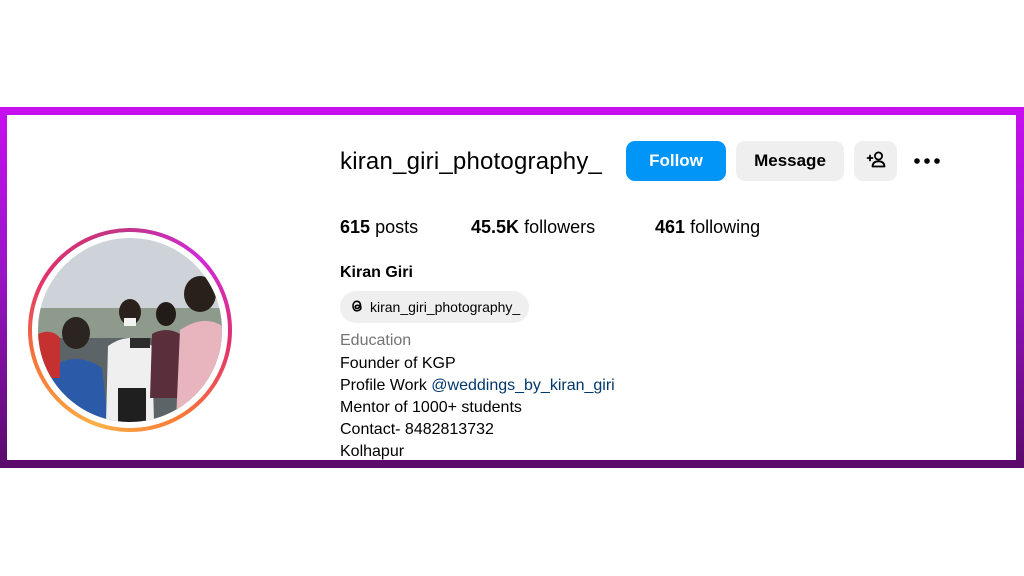 Image resolution: width=1024 pixels, height=576 pixels. Describe the element at coordinates (560, 227) in the screenshot. I see `followers-label: followers` at that location.